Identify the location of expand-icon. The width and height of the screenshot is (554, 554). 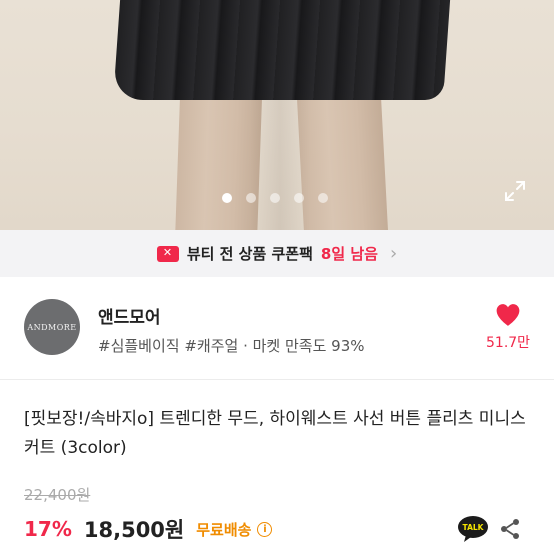
(515, 191).